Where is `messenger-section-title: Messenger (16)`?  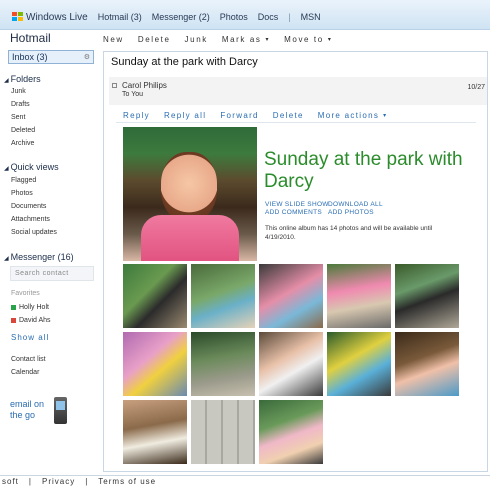
messenger-section-title: Messenger (16) is located at coordinates (42, 257).